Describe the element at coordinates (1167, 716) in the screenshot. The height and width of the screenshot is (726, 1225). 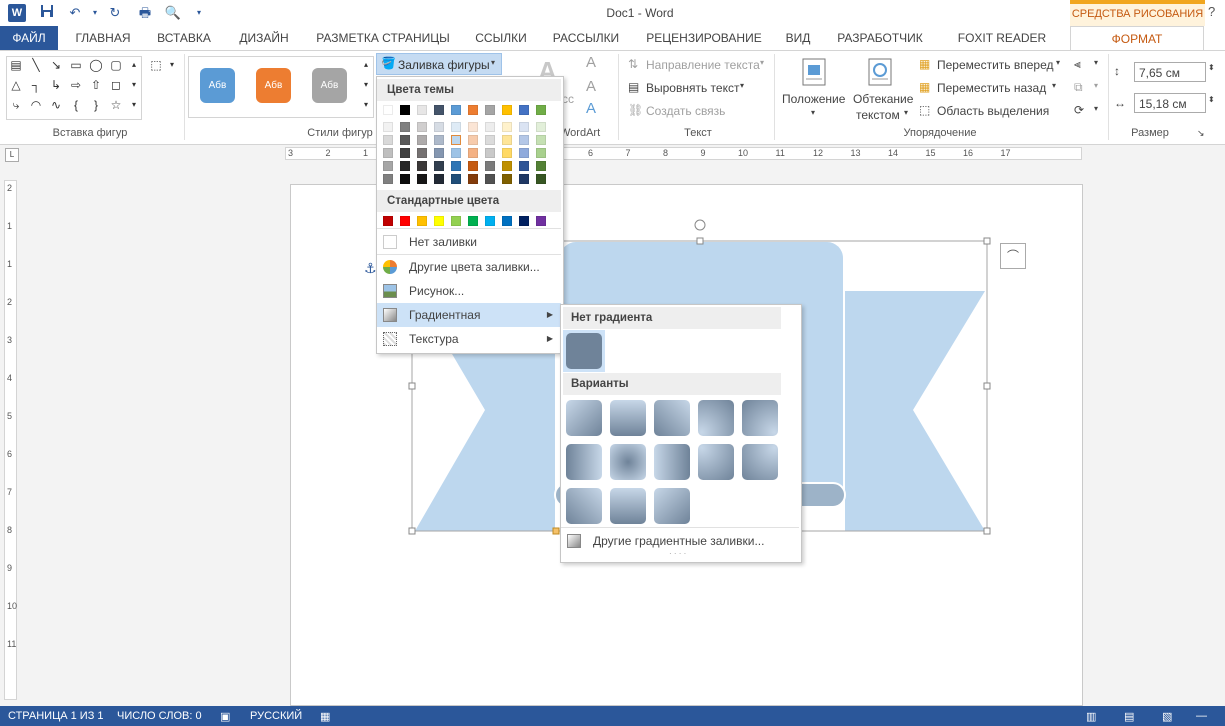
I see `web-layout-icon: ▧` at that location.